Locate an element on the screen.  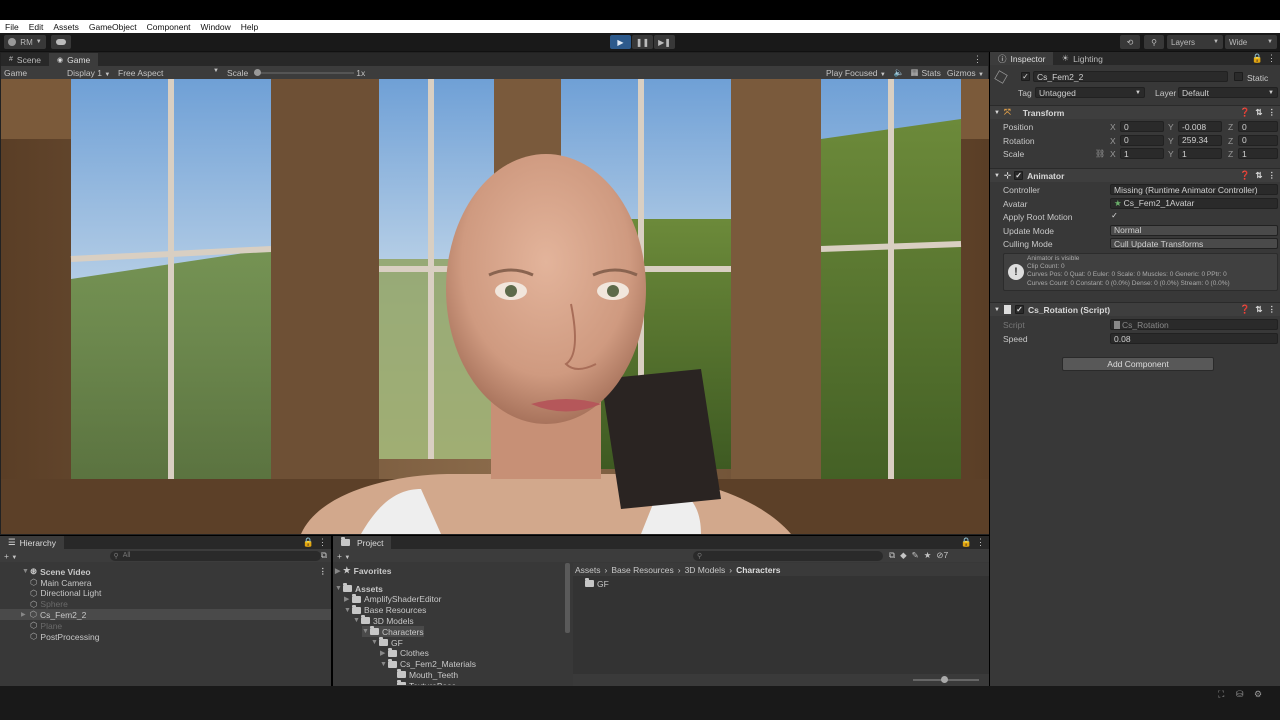
script-header: ▼ ✓ Cs_Rotation (Script) ❓ ⇅ ⋮ is located at coordinates (1135, 309).